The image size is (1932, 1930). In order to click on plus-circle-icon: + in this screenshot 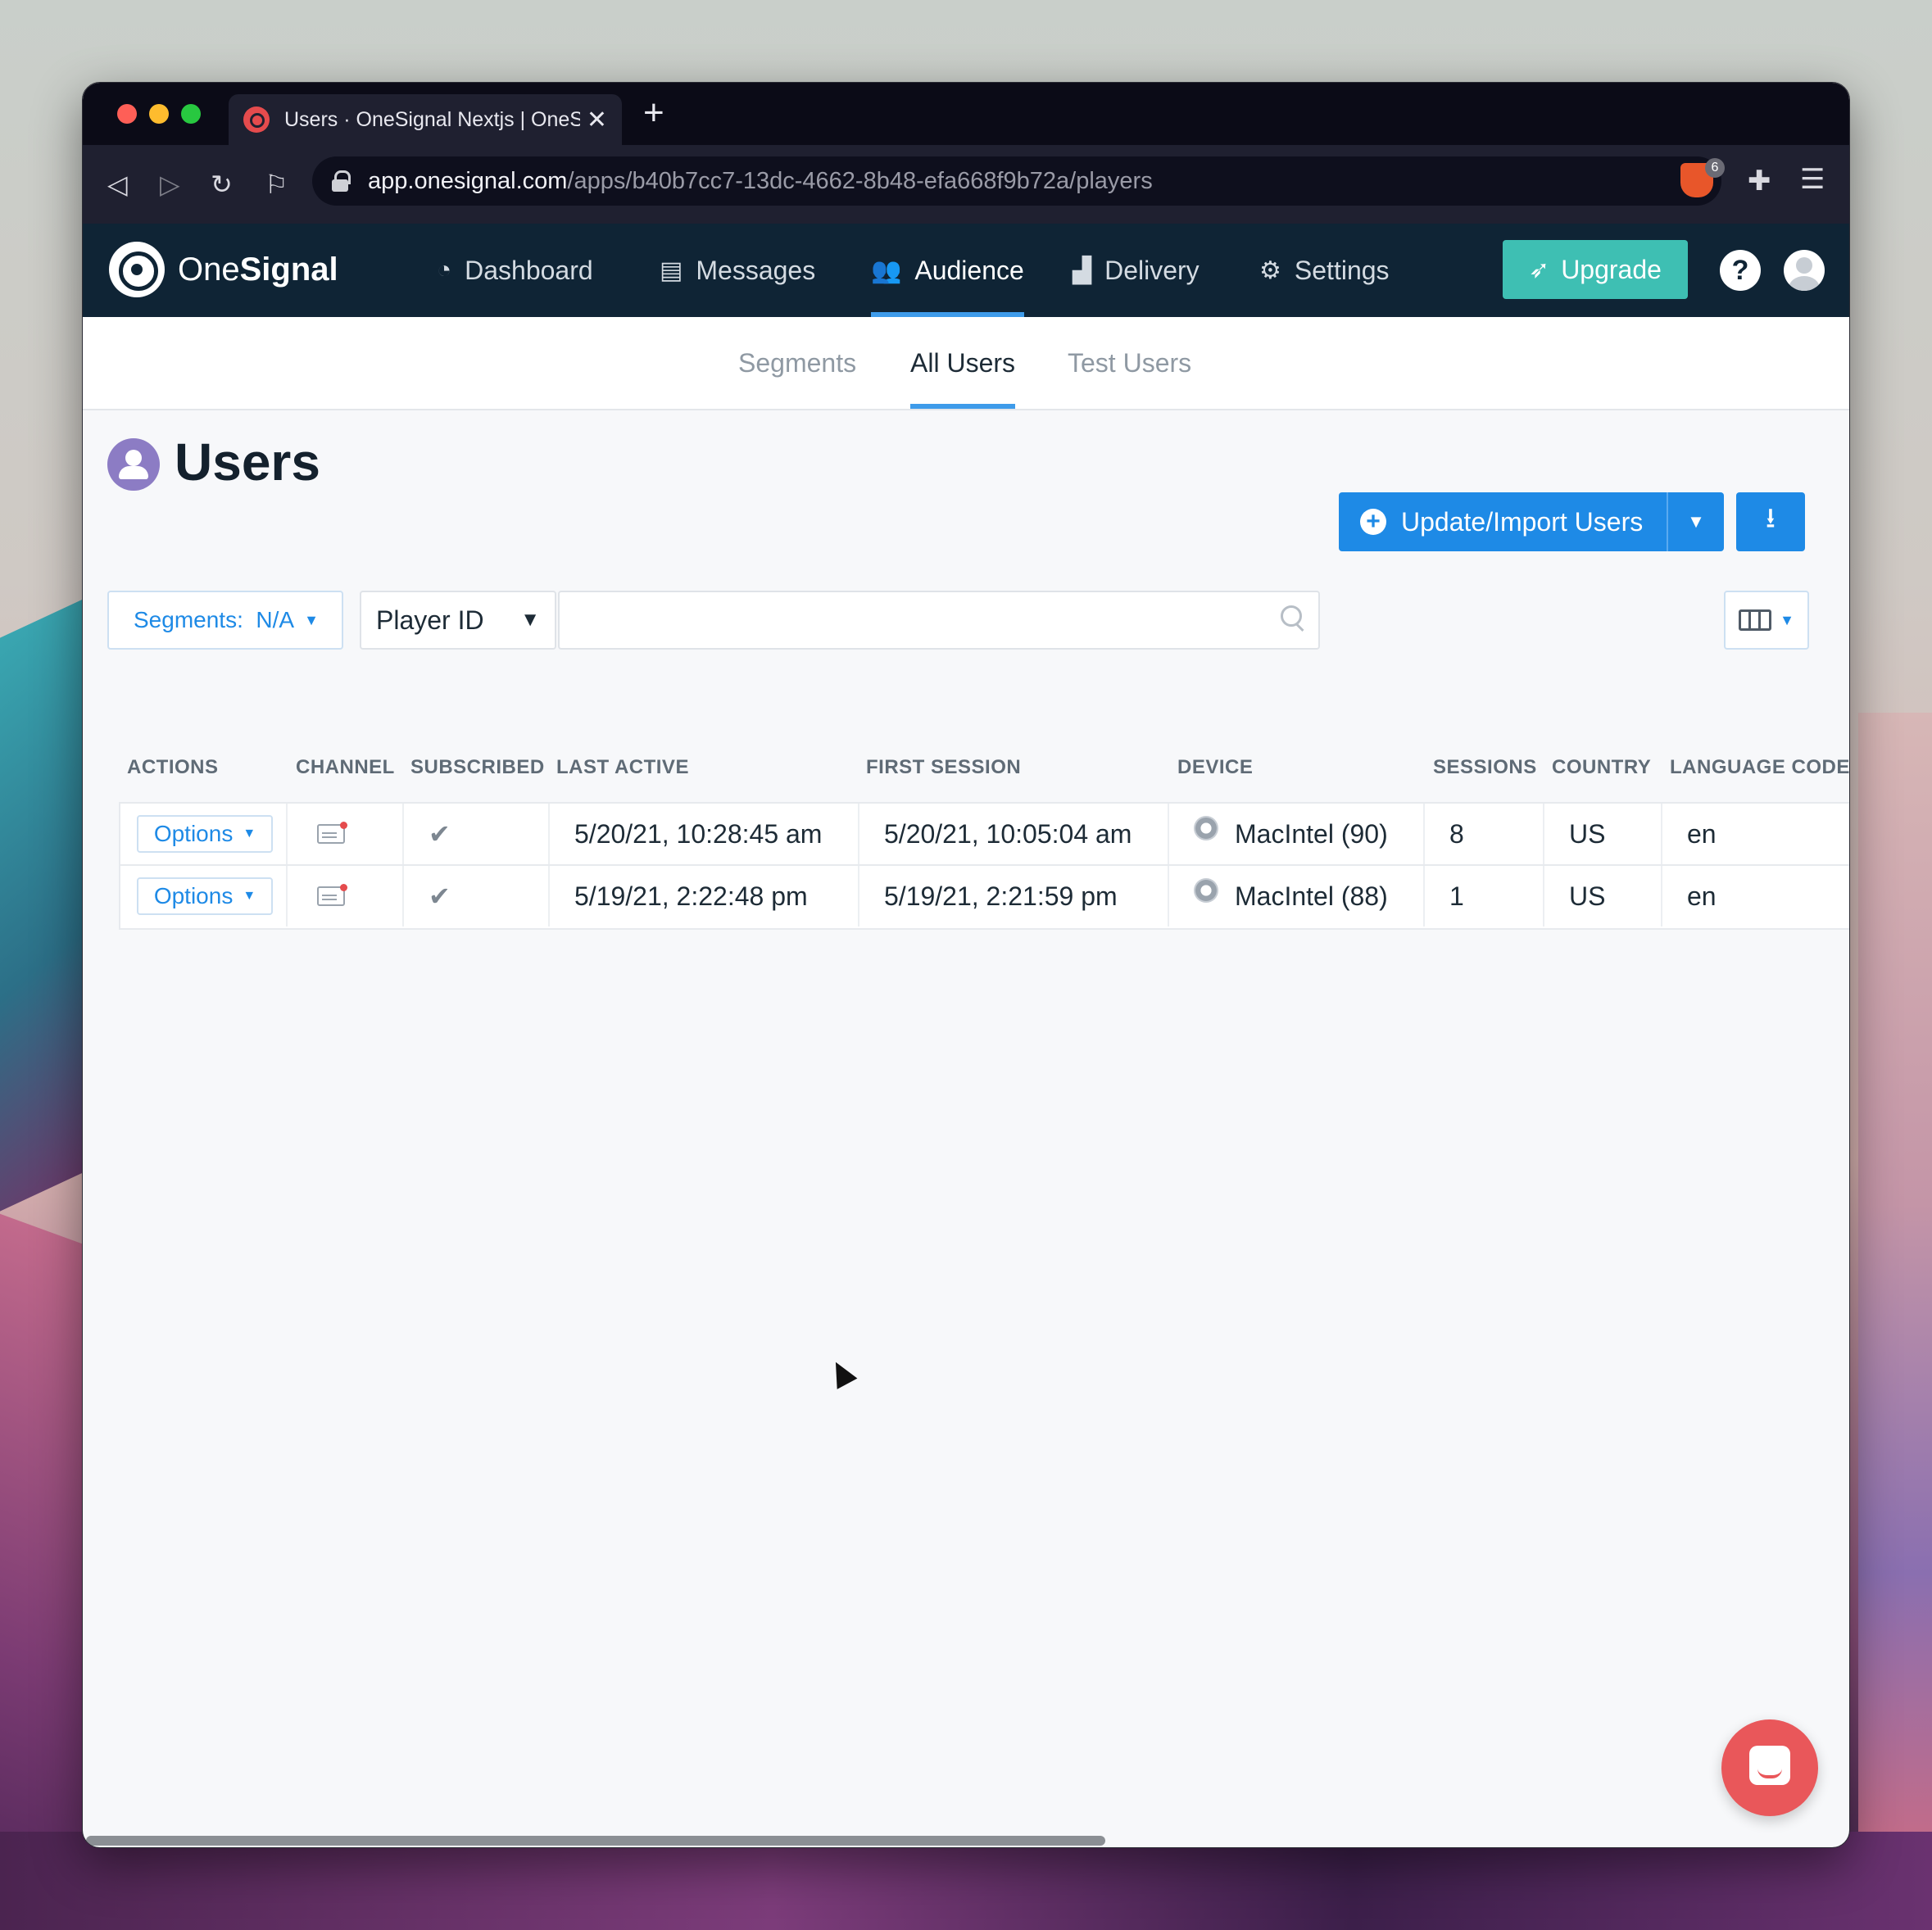, I will do `click(1373, 522)`.